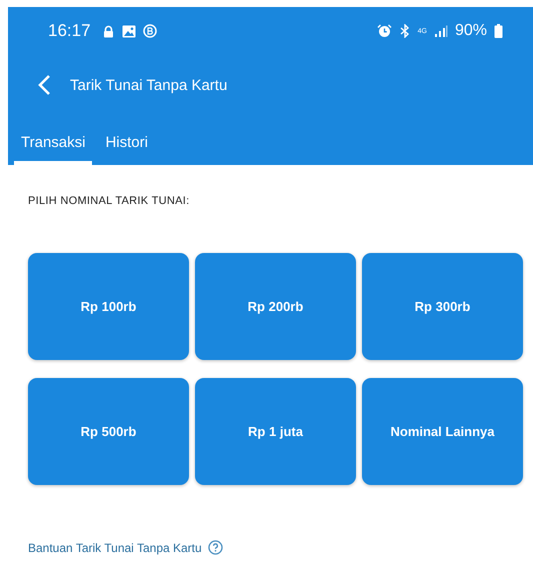 The width and height of the screenshot is (533, 563). Describe the element at coordinates (384, 31) in the screenshot. I see `alarm-icon` at that location.